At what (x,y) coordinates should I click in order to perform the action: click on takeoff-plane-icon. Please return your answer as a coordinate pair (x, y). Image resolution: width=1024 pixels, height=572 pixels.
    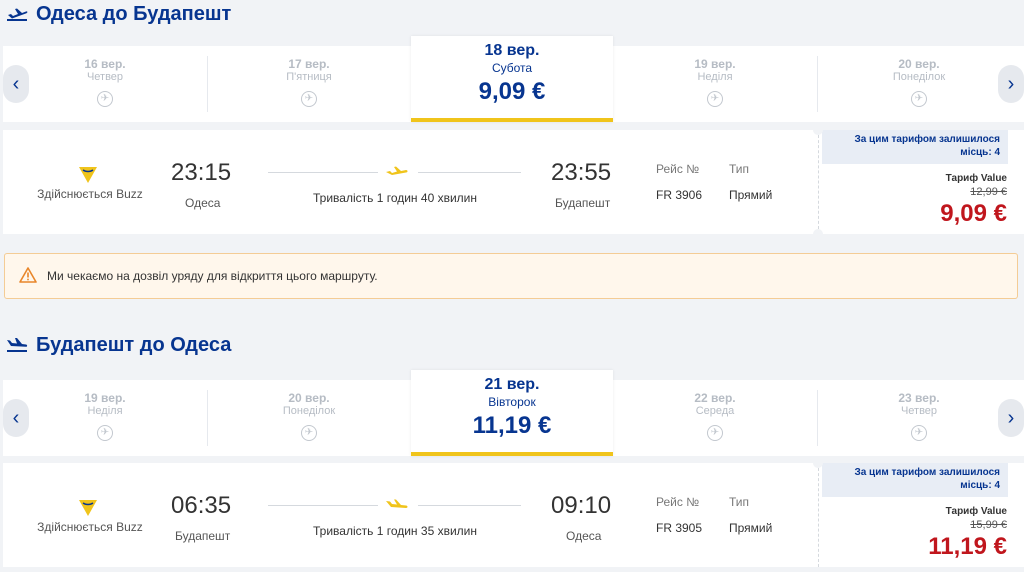
    Looking at the image, I should click on (17, 14).